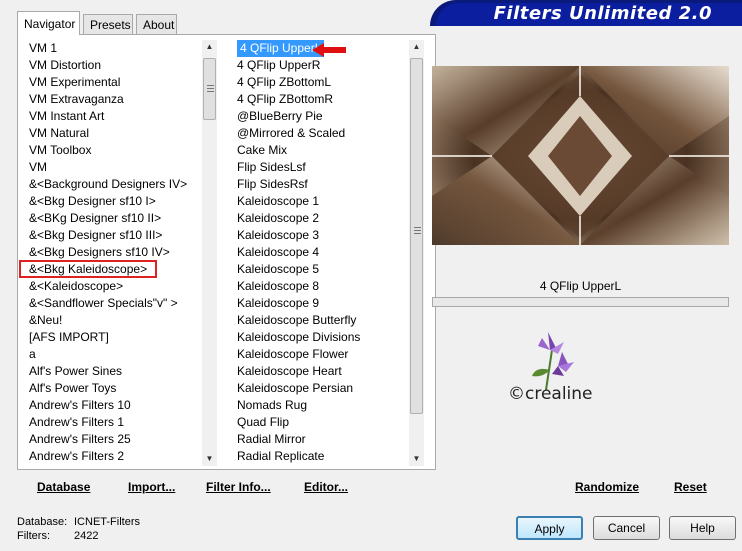 This screenshot has height=551, width=742. Describe the element at coordinates (32, 354) in the screenshot. I see `category-list-item-label: a` at that location.